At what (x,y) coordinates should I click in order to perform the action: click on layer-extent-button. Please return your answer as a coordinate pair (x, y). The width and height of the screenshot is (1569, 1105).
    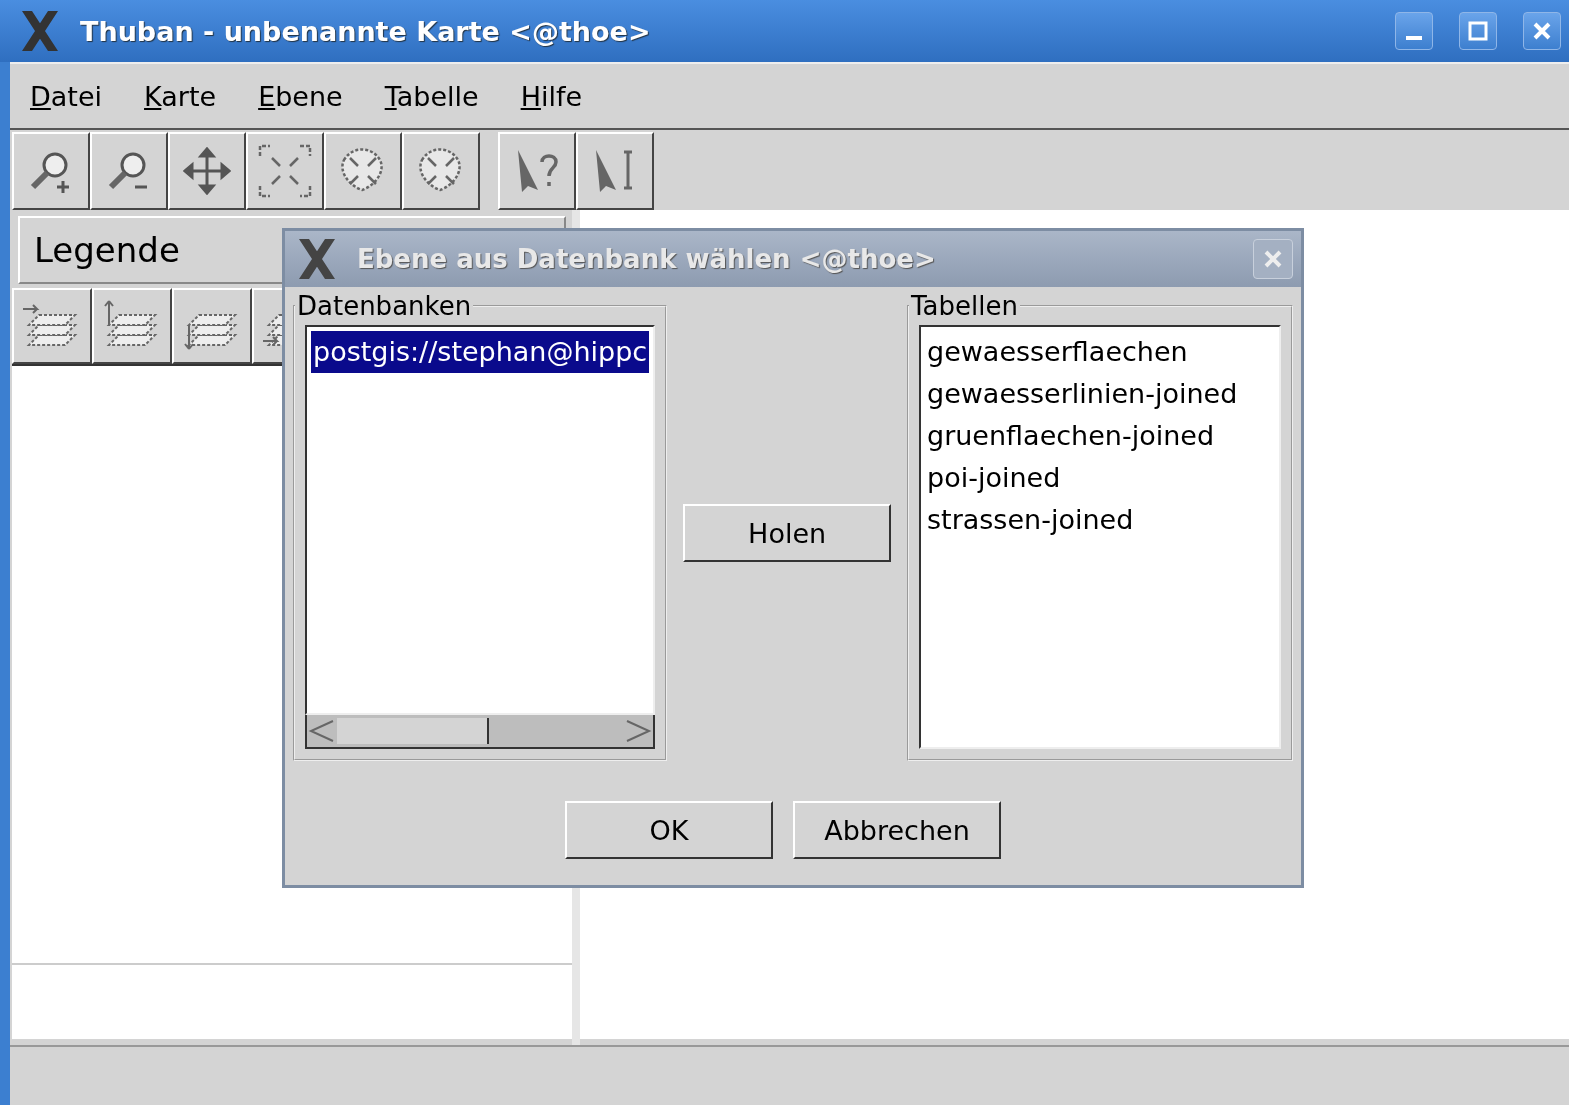
    Looking at the image, I should click on (363, 171).